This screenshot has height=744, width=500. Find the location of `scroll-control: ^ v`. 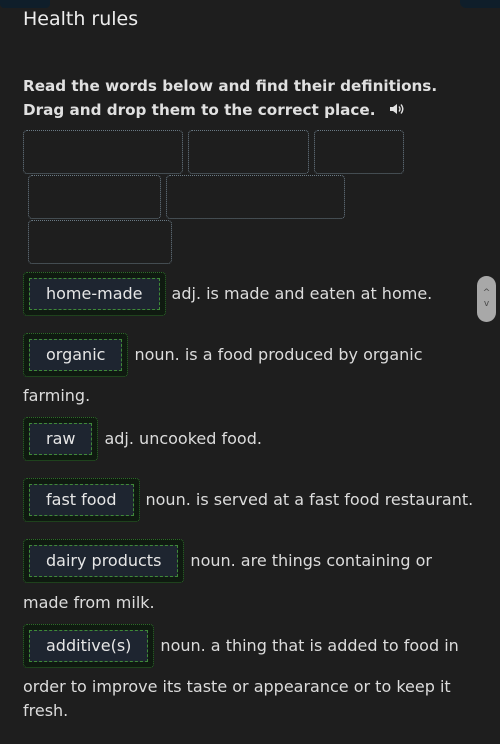

scroll-control: ^ v is located at coordinates (486, 299).